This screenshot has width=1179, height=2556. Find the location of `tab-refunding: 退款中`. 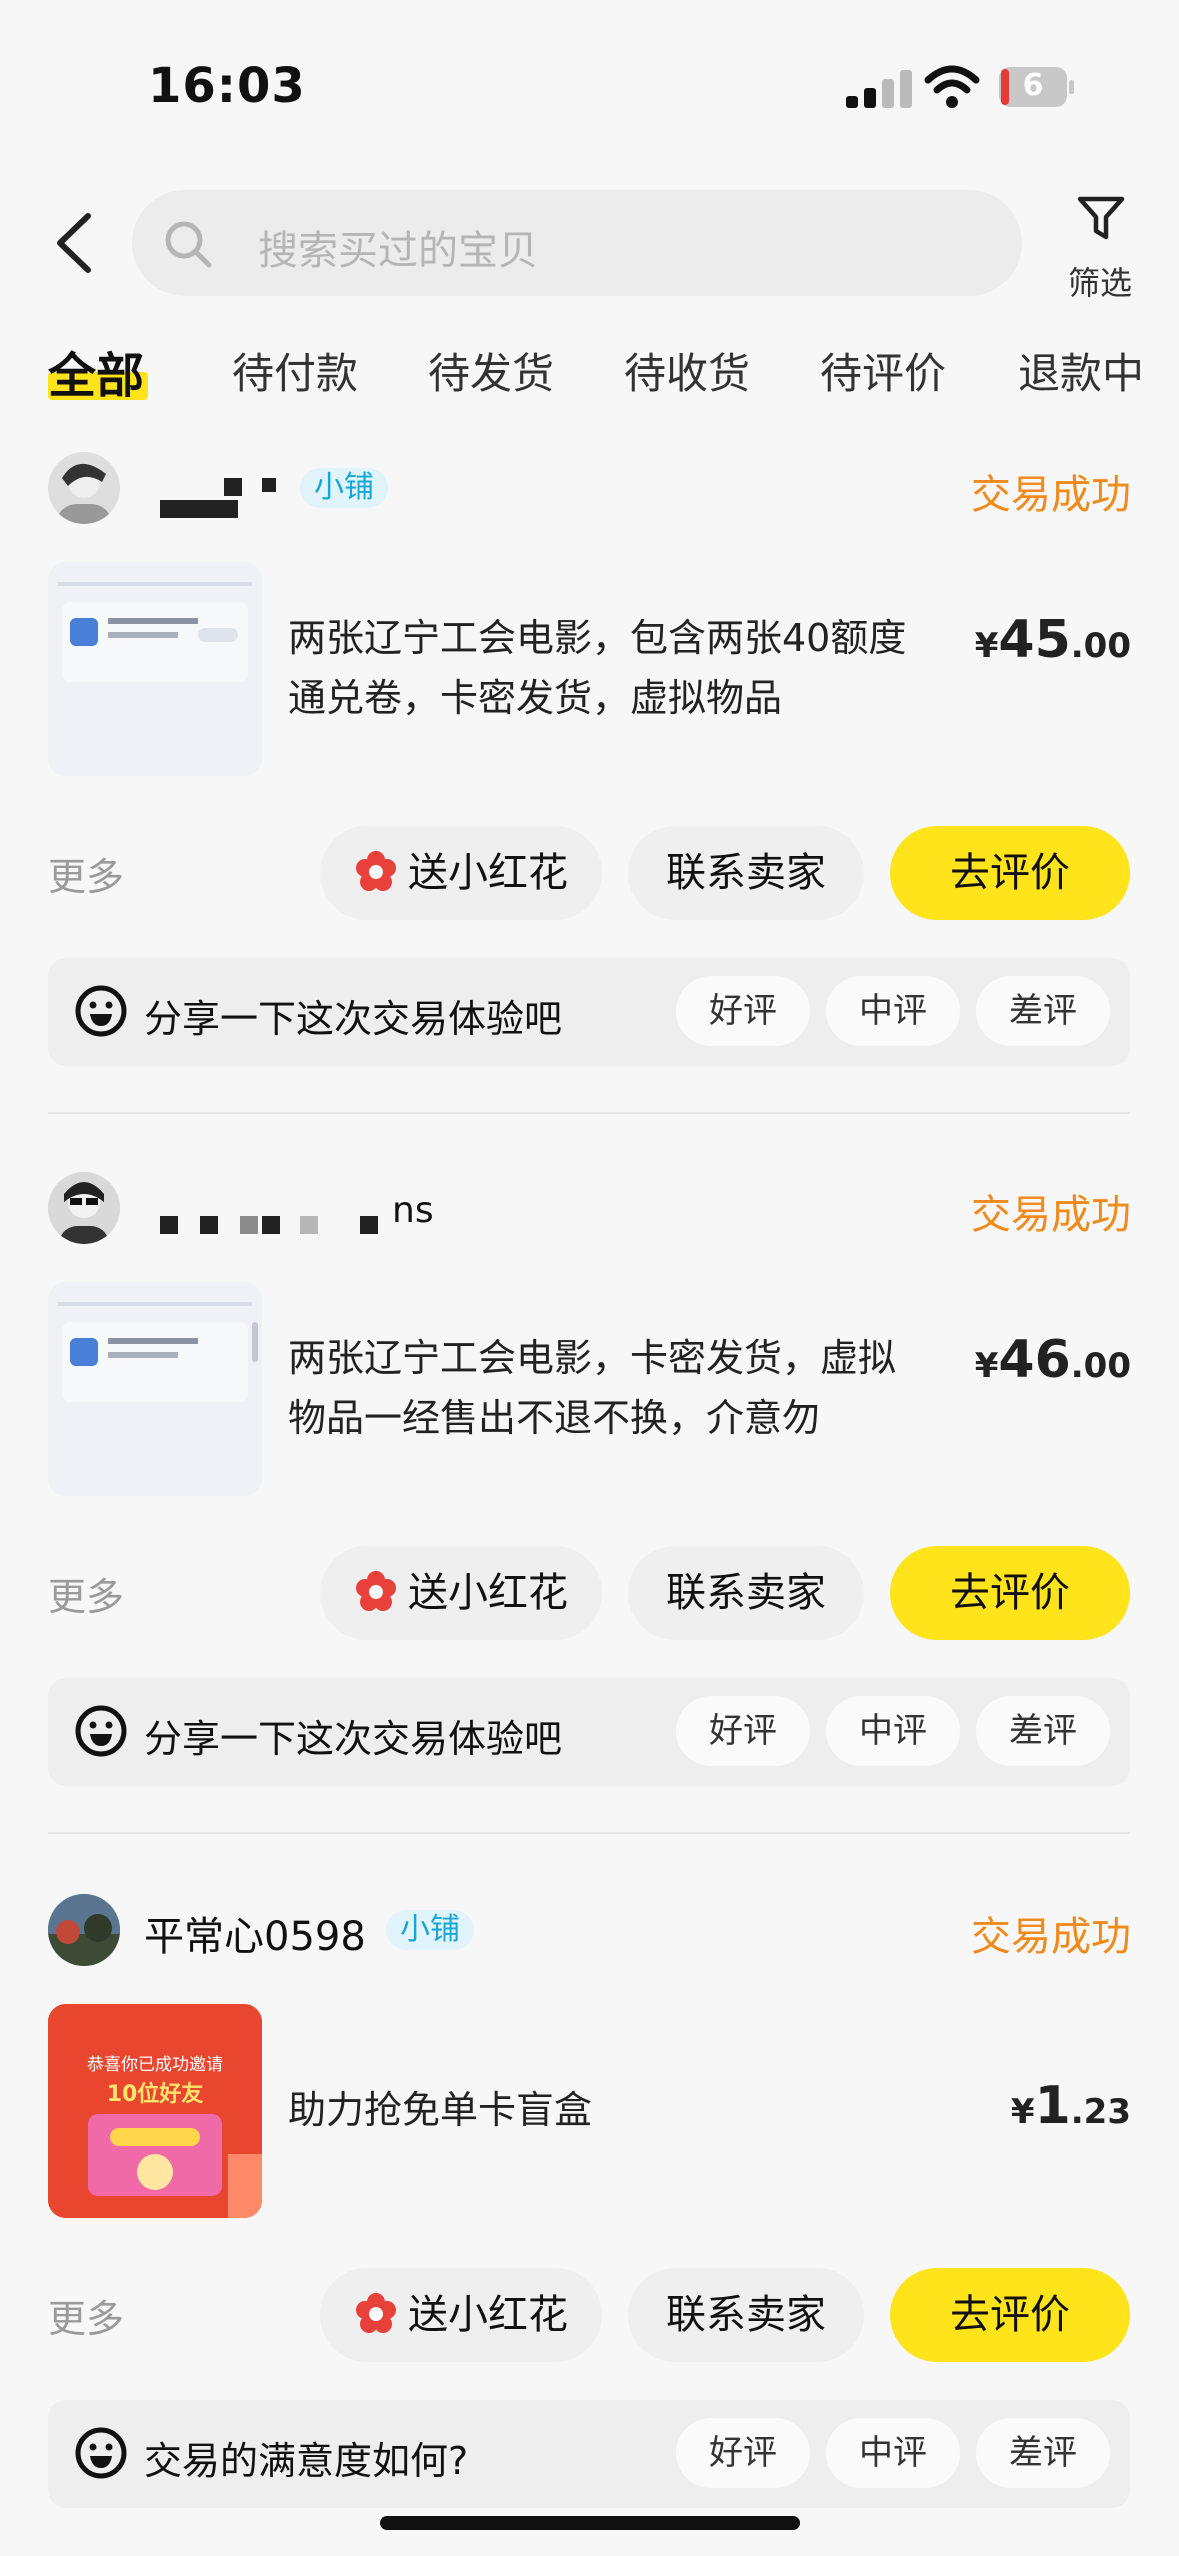

tab-refunding: 退款中 is located at coordinates (1081, 370).